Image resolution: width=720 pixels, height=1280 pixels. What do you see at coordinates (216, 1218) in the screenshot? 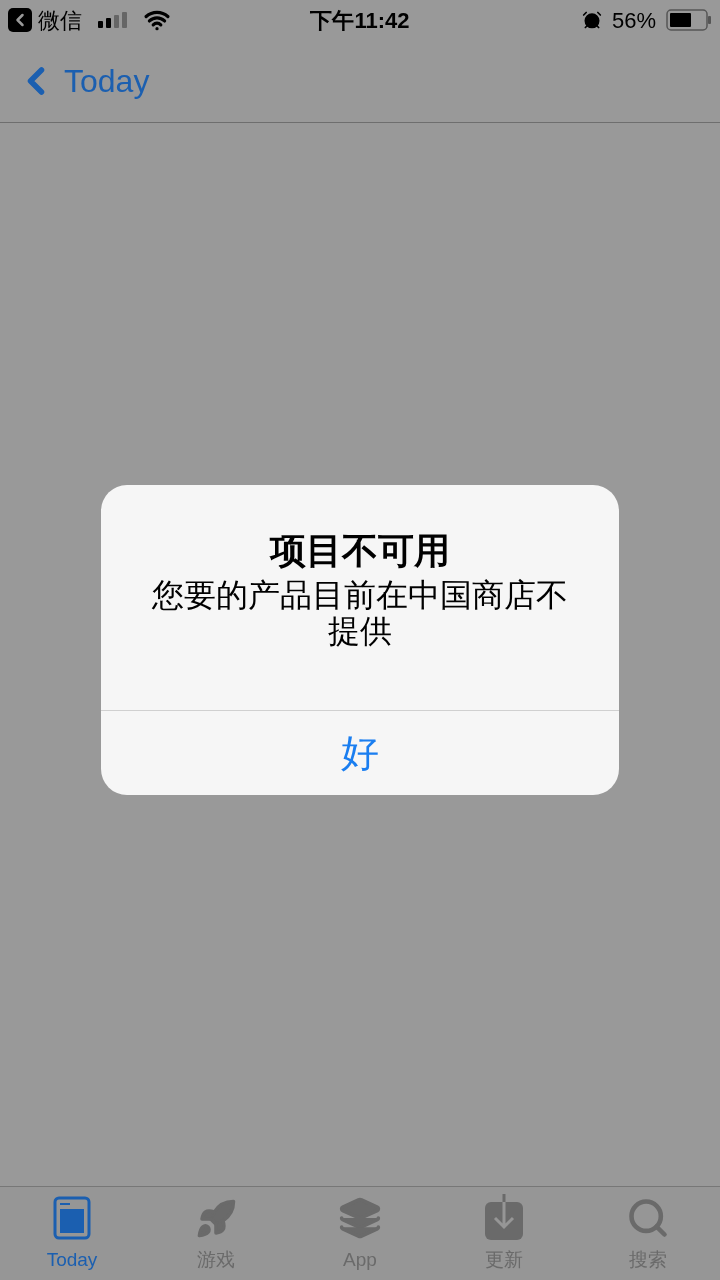
I see `rocket-icon` at bounding box center [216, 1218].